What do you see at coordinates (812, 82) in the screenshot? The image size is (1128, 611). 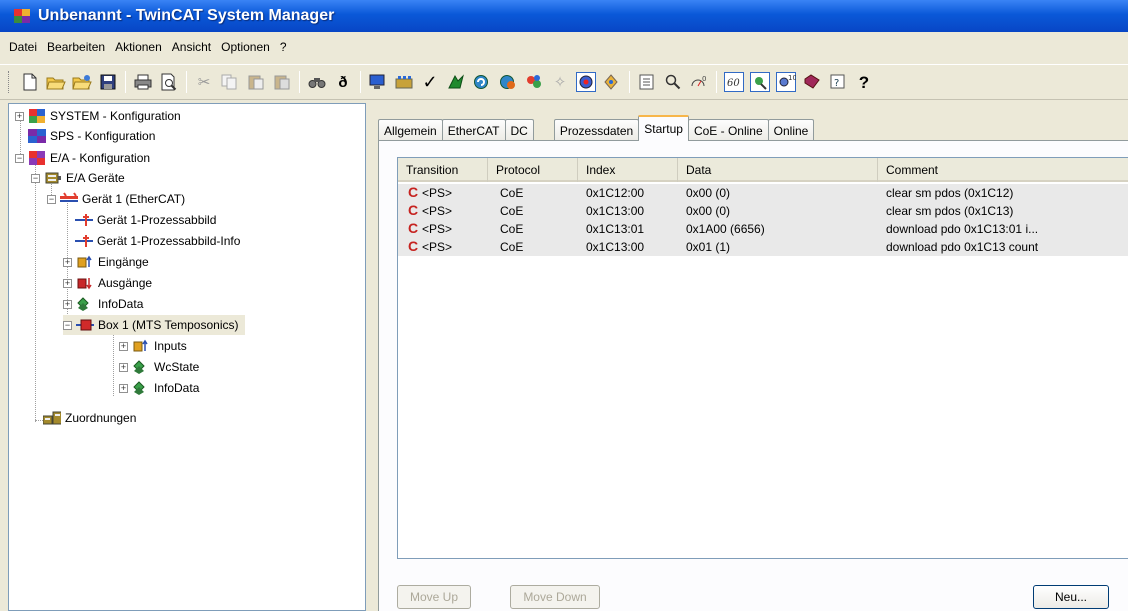 I see `license-icon` at bounding box center [812, 82].